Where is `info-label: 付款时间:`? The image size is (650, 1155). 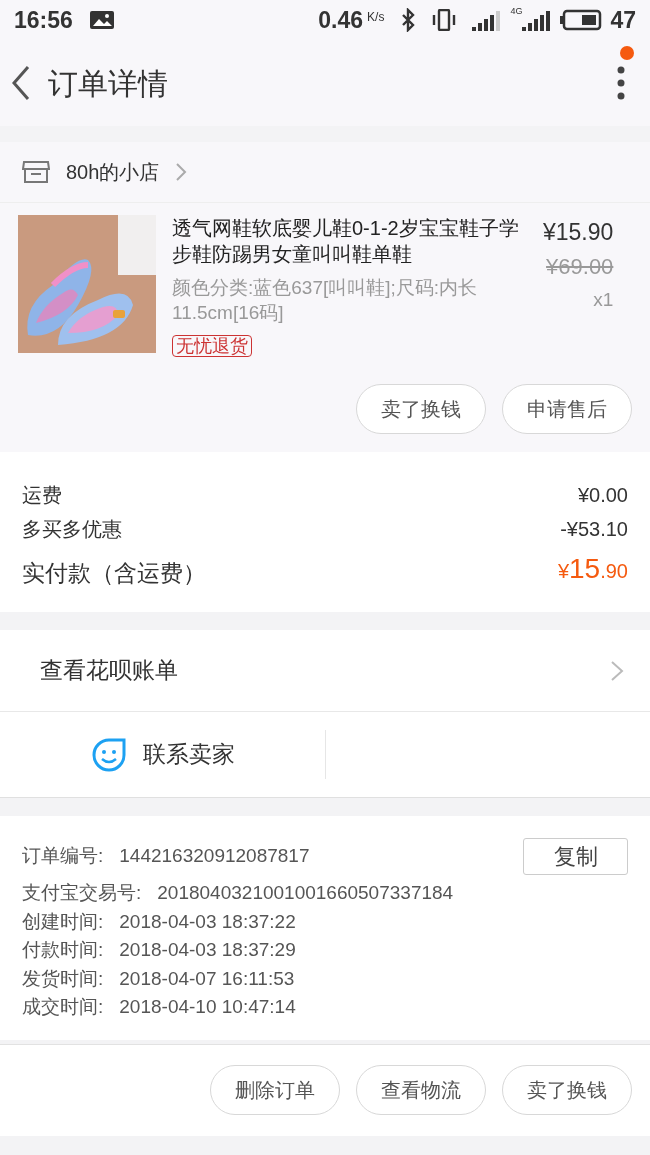 info-label: 付款时间: is located at coordinates (63, 950).